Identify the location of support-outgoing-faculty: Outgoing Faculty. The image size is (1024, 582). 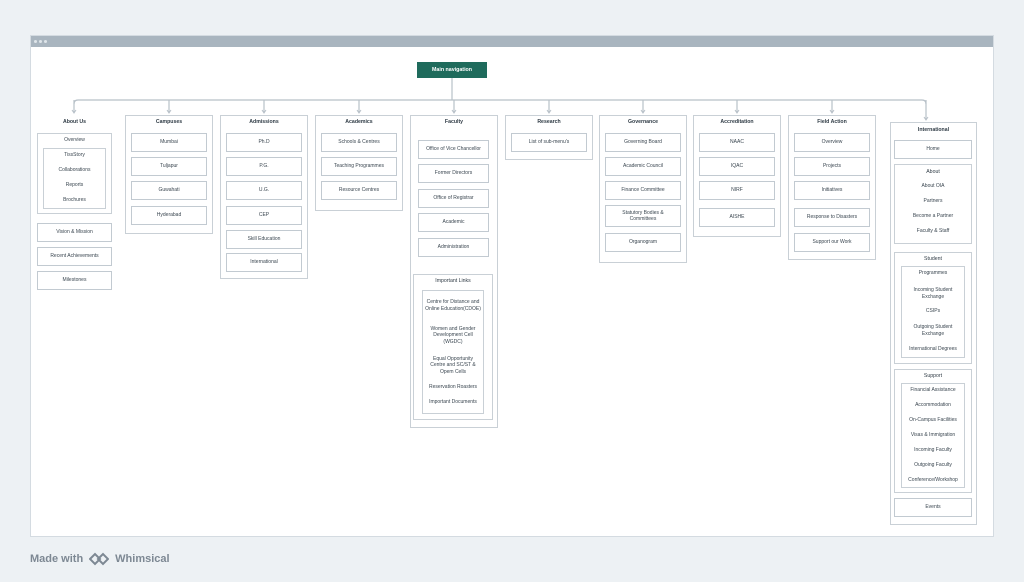
(933, 465).